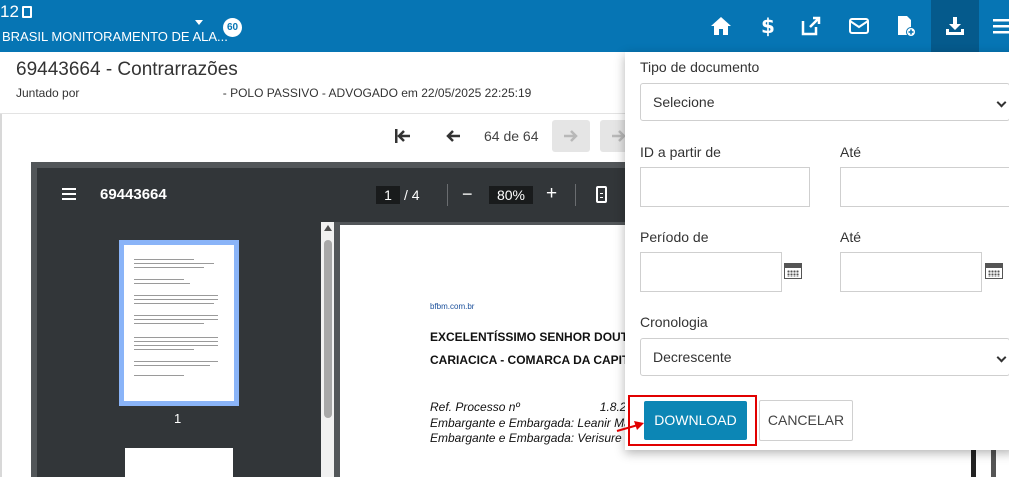 This screenshot has height=477, width=1009. Describe the element at coordinates (530, 423) in the screenshot. I see `page-text: Embargante e Embargada: Leanir Ma` at that location.